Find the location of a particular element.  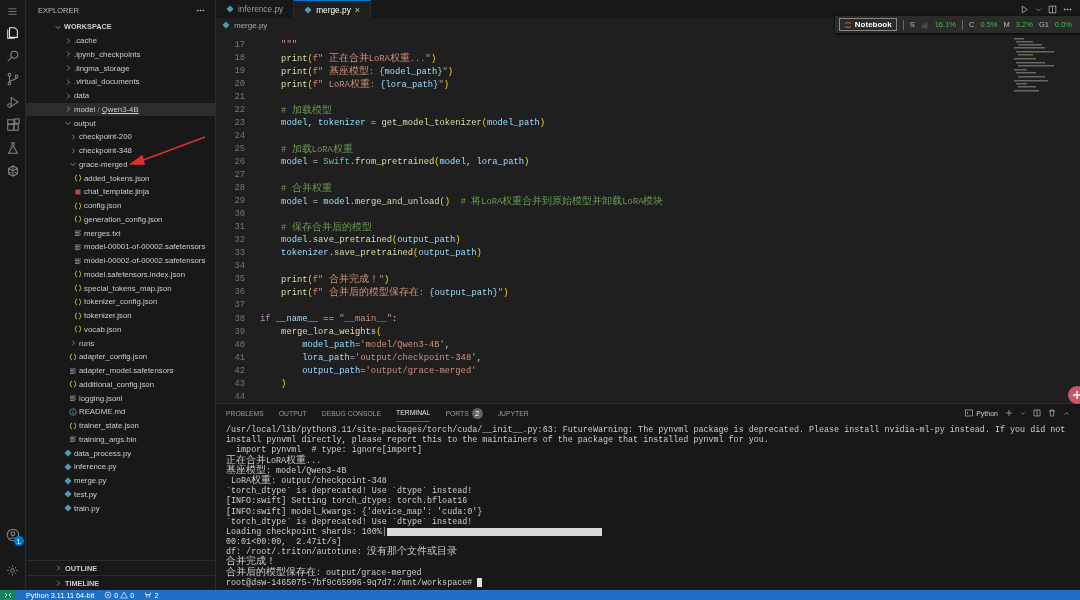

code-line: ) is located at coordinates (283, 383).